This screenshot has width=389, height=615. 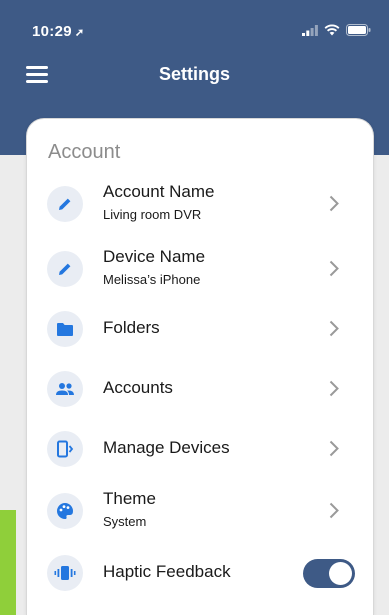 What do you see at coordinates (200, 329) in the screenshot?
I see `setting-folders: Folders` at bounding box center [200, 329].